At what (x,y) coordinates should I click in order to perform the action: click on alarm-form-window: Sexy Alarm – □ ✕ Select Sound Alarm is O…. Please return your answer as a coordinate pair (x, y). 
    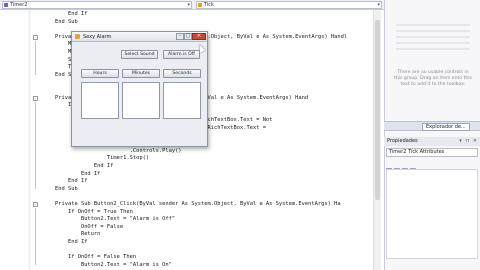
    Looking at the image, I should click on (139, 89).